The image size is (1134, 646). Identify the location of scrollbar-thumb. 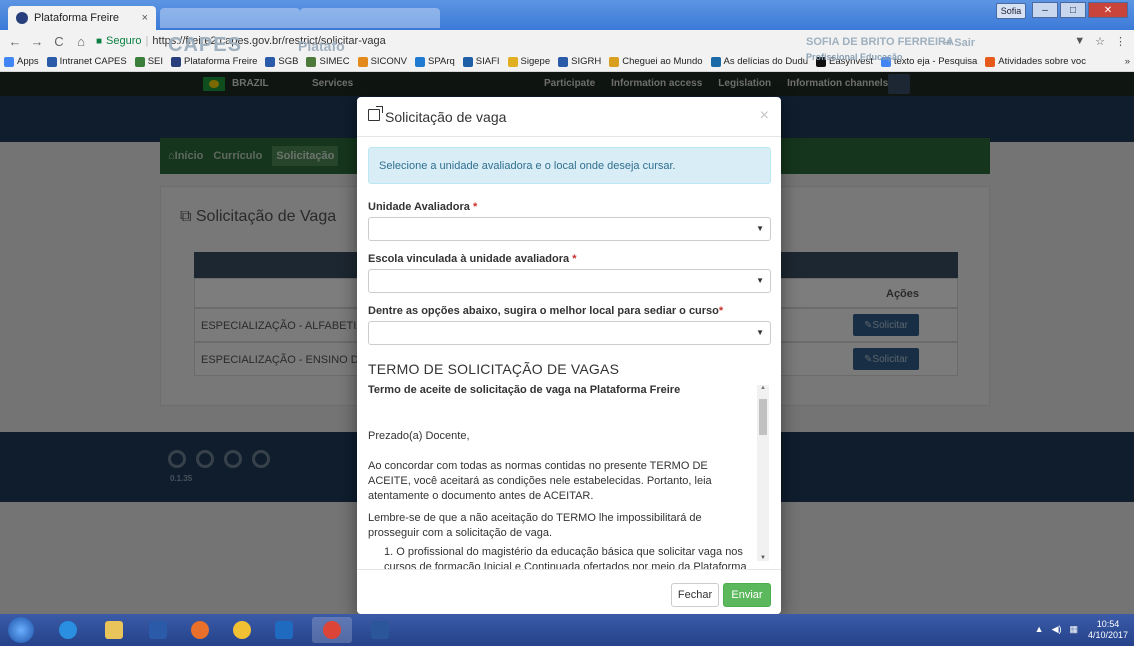
(763, 417).